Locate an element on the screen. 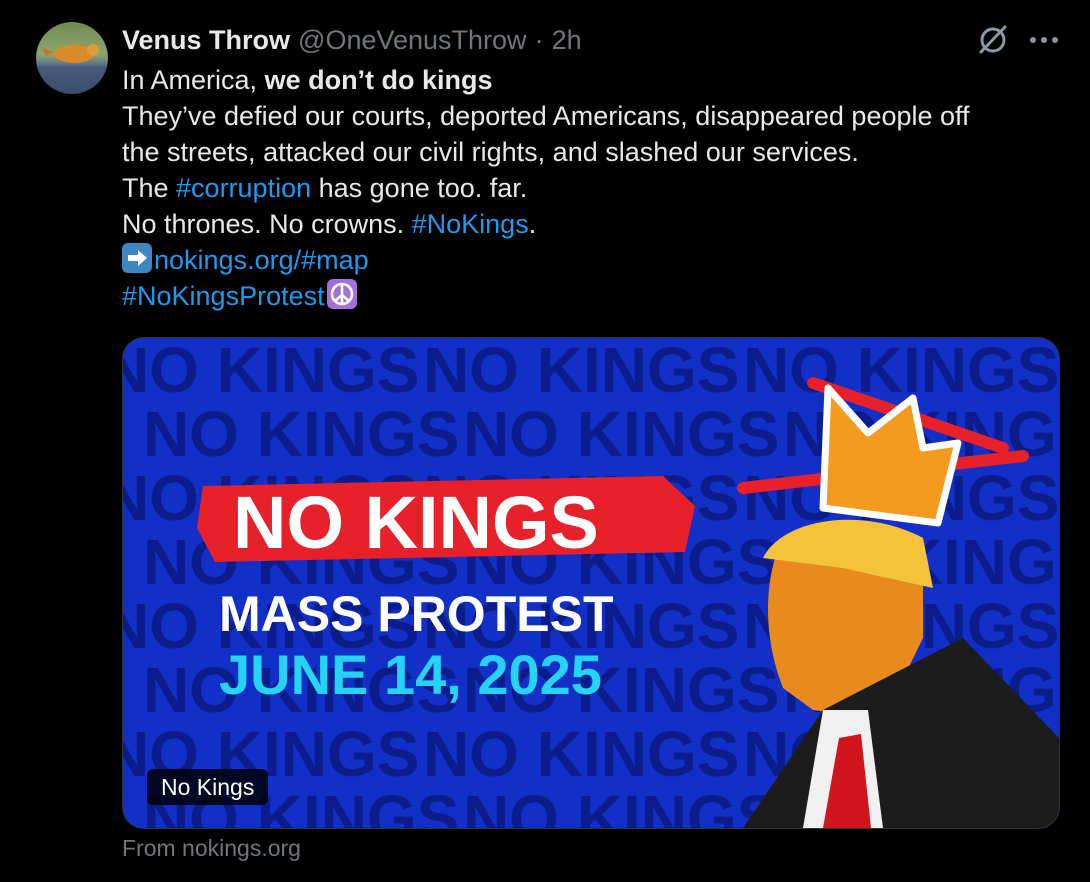 The width and height of the screenshot is (1090, 882). tweet-line-1: In America, we don’t do kings is located at coordinates (592, 80).